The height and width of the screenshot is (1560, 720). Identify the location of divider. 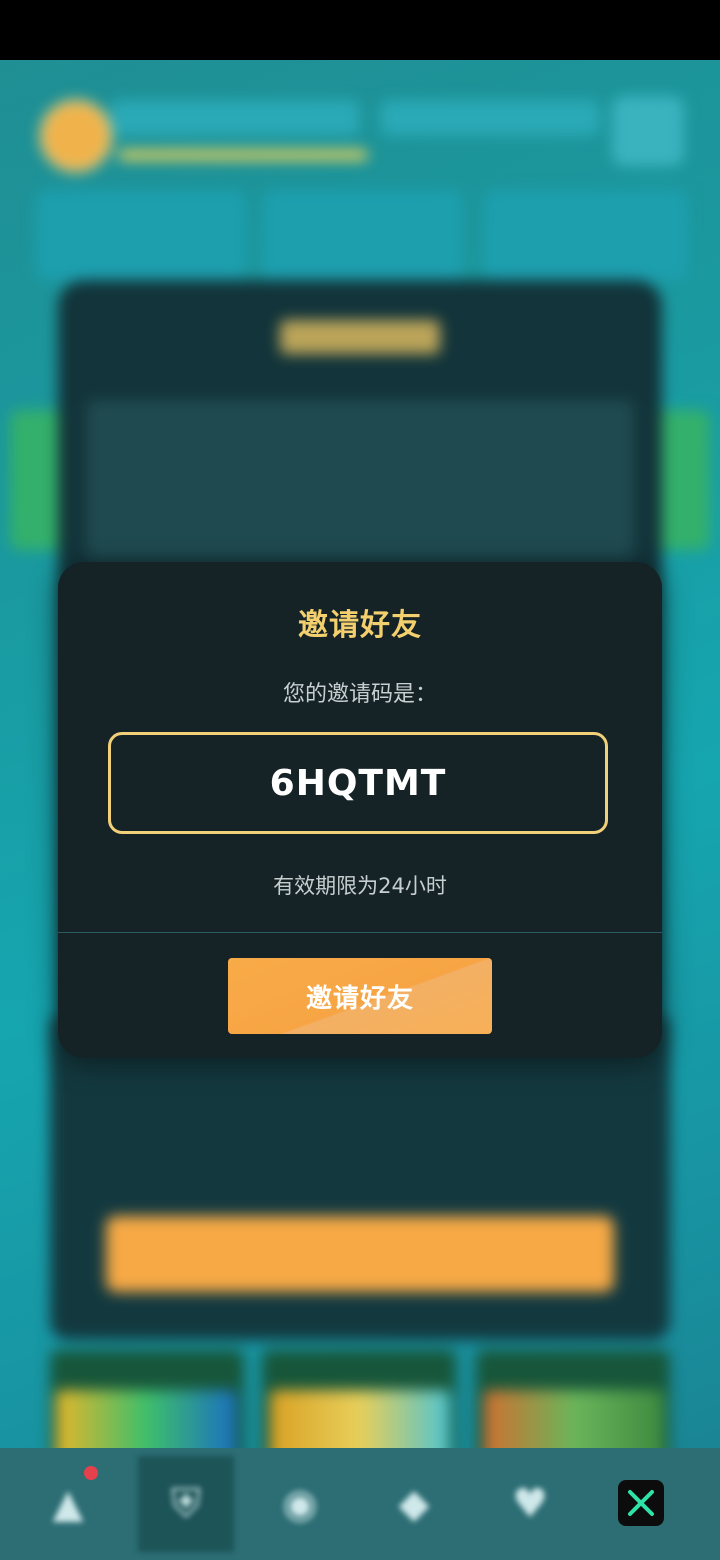
(360, 932).